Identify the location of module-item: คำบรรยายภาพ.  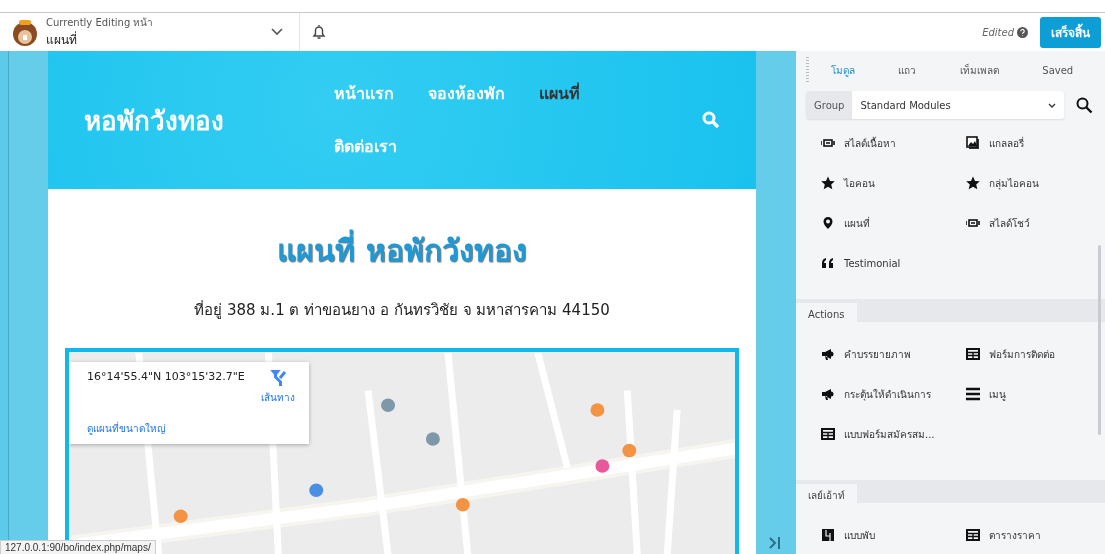
(893, 354).